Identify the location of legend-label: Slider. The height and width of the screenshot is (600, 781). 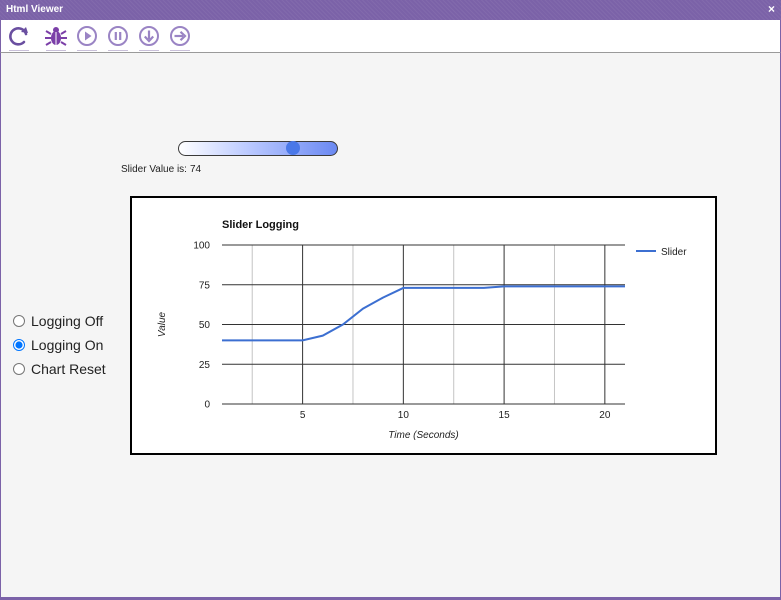
(674, 252).